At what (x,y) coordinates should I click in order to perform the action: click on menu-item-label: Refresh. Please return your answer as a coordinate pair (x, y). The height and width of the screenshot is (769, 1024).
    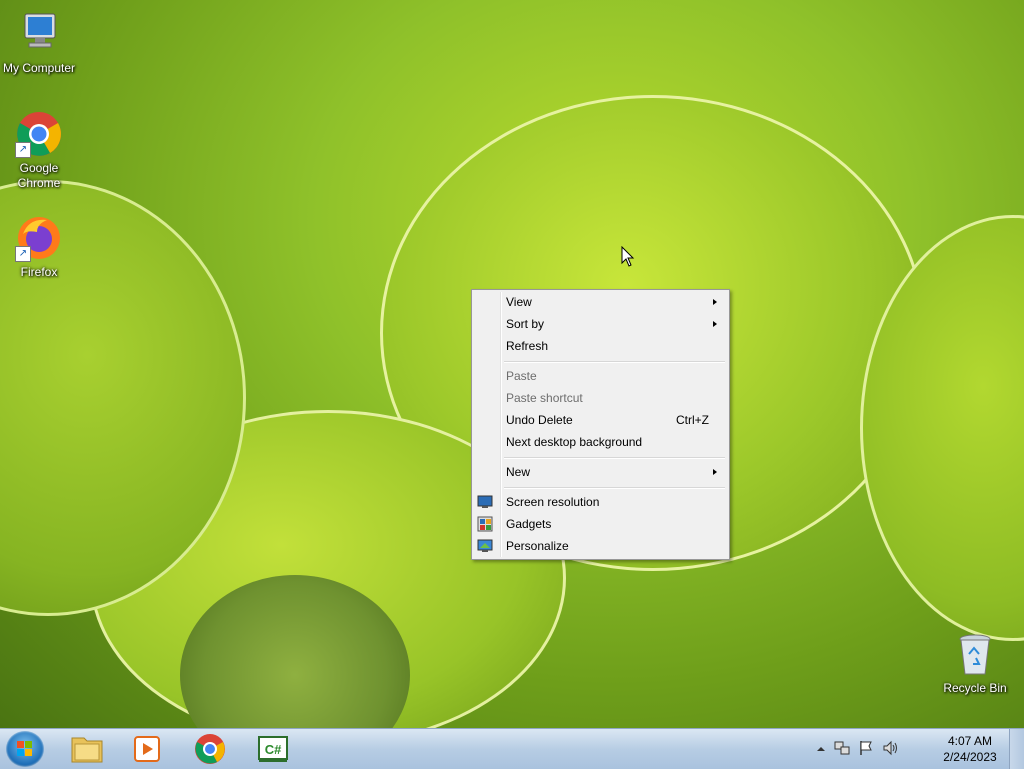
    Looking at the image, I should click on (527, 346).